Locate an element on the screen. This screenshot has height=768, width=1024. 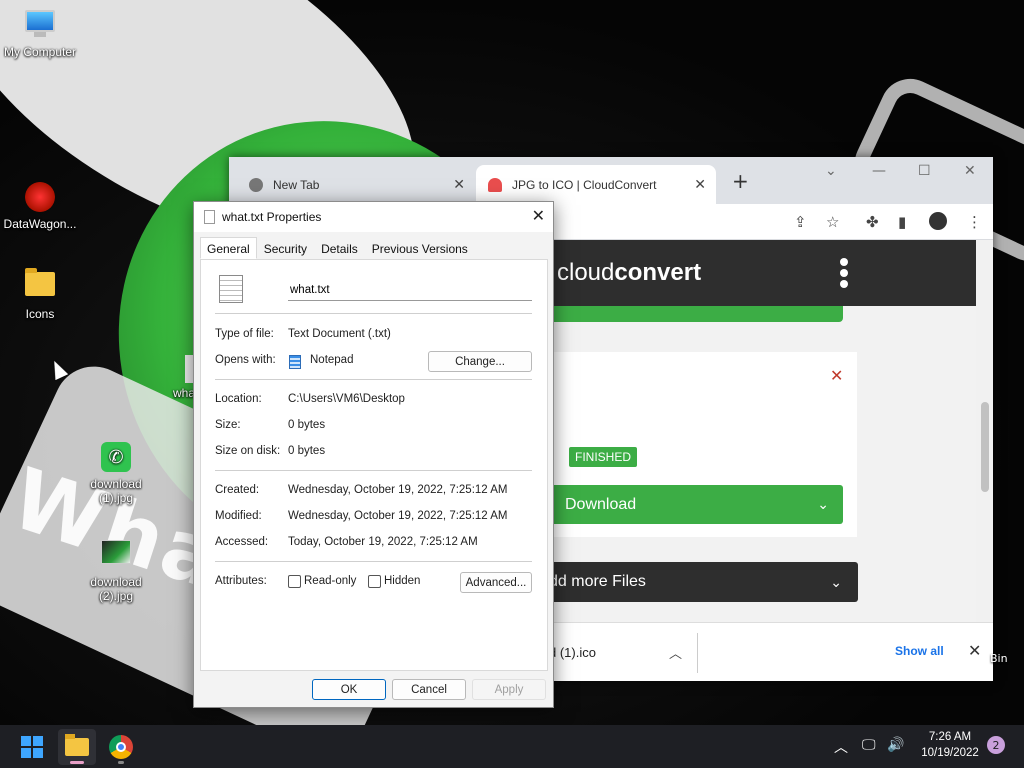
tab-details: Details is located at coordinates (339, 248).